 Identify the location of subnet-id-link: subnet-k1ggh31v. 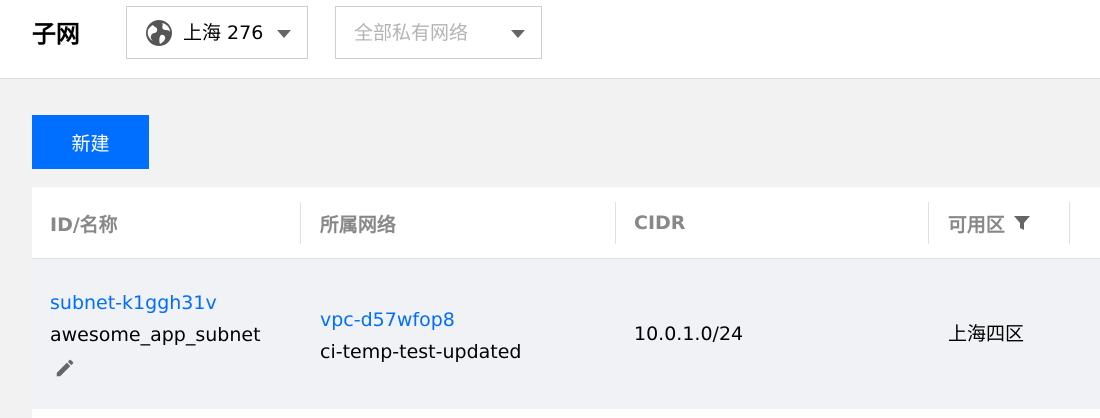
(133, 303).